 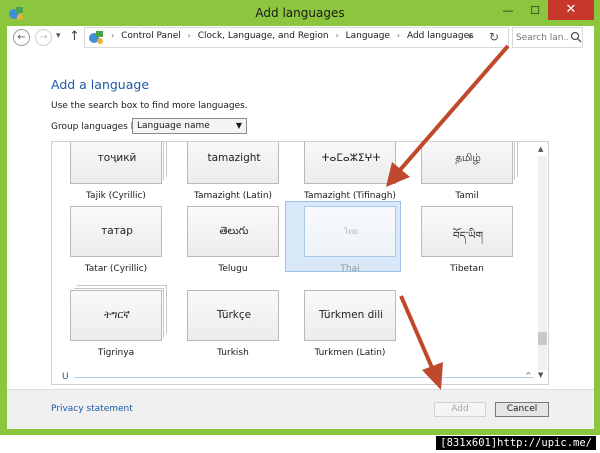 I want to click on language-tile-box: tamazight, so click(x=233, y=163).